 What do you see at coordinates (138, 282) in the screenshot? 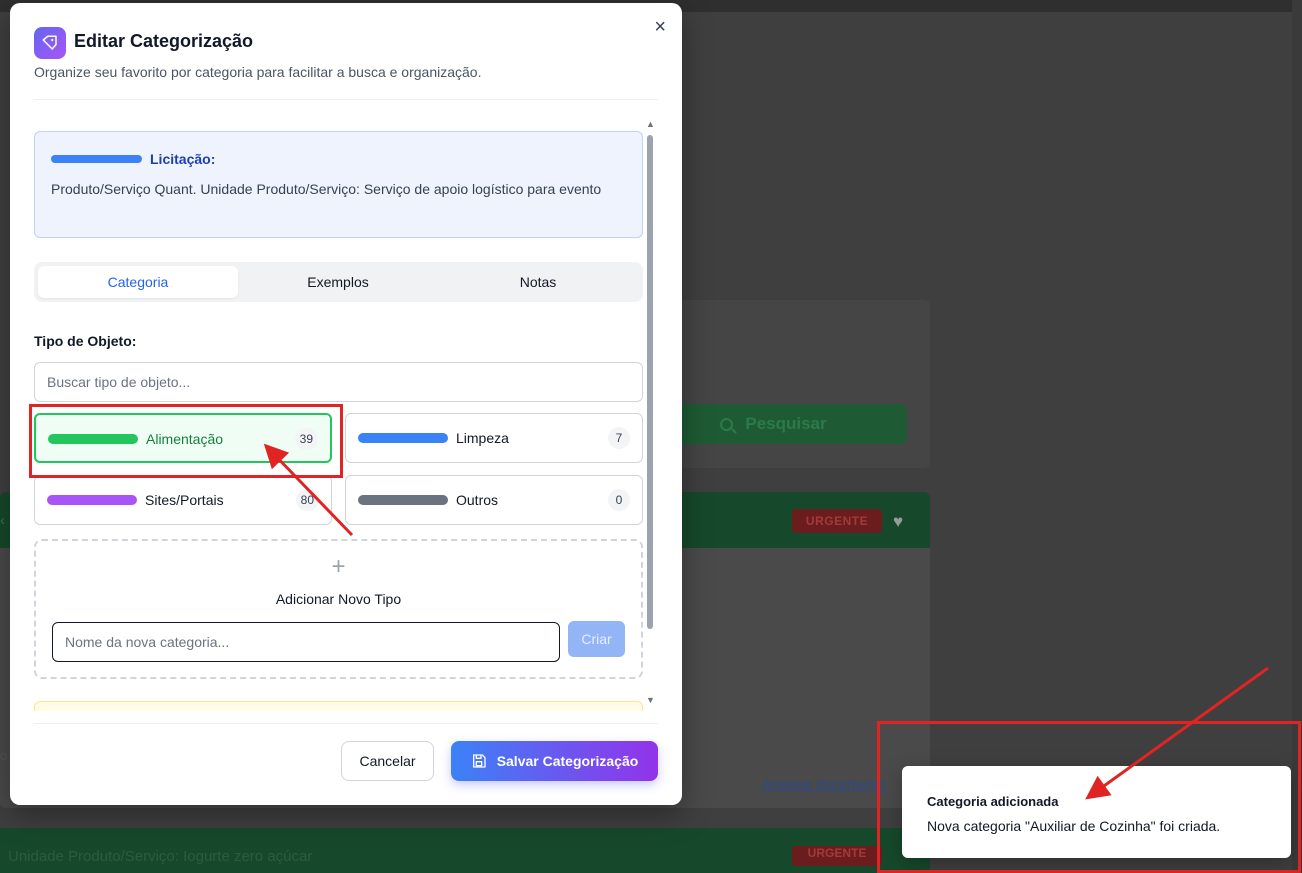
I see `tab-categoria: Categoria` at bounding box center [138, 282].